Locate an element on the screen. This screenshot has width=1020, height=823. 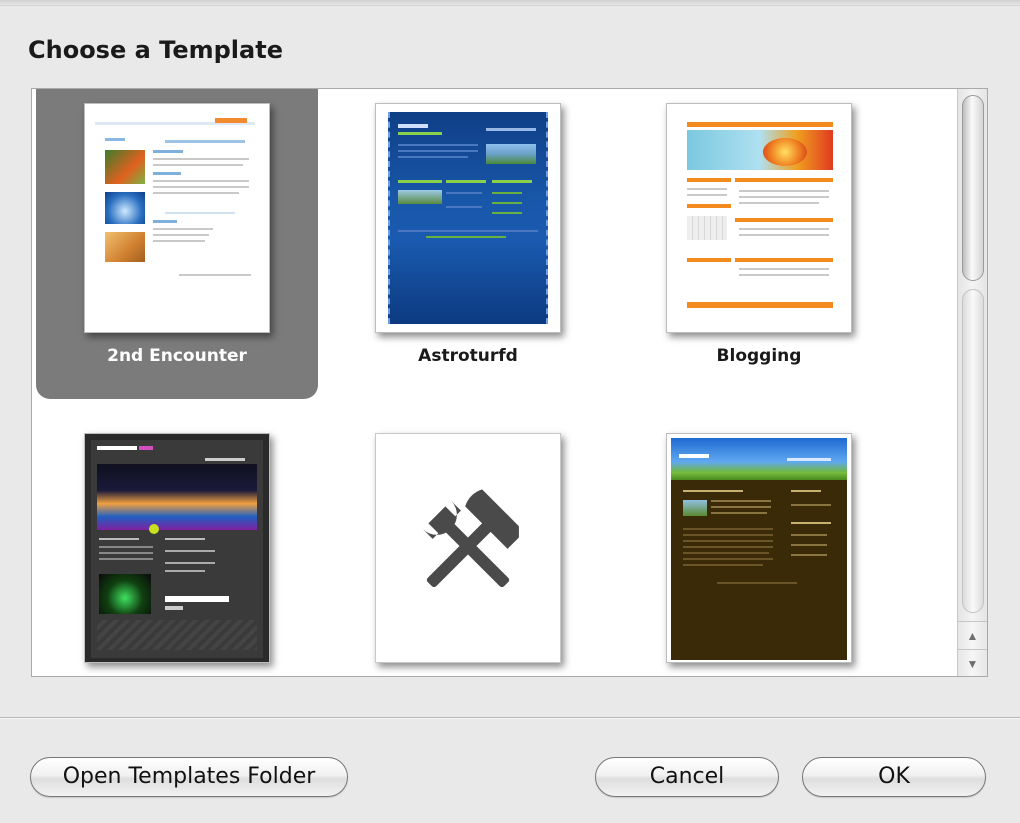
up-arrow-icon: ▲ is located at coordinates (972, 635).